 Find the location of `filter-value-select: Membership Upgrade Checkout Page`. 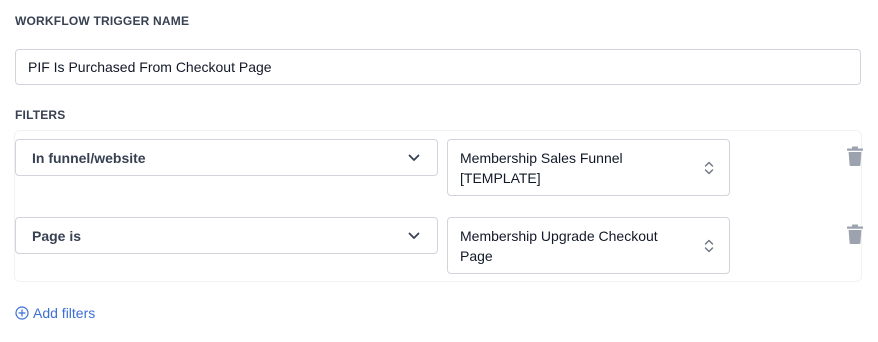

filter-value-select: Membership Upgrade Checkout Page is located at coordinates (588, 245).